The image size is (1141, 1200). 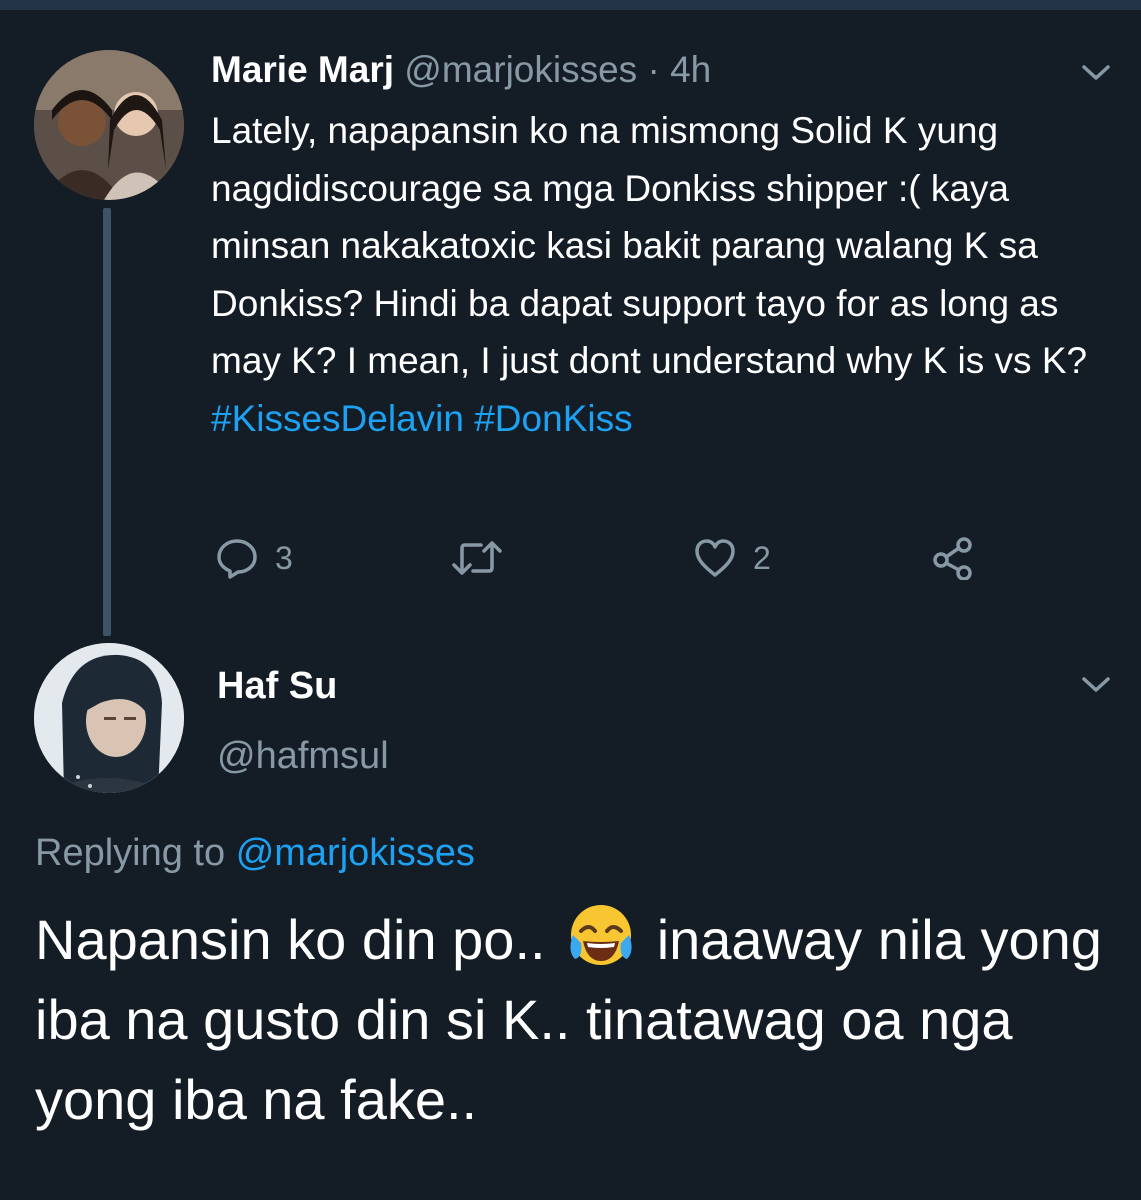 I want to click on tears-of-joy-emoji-icon, so click(x=601, y=937).